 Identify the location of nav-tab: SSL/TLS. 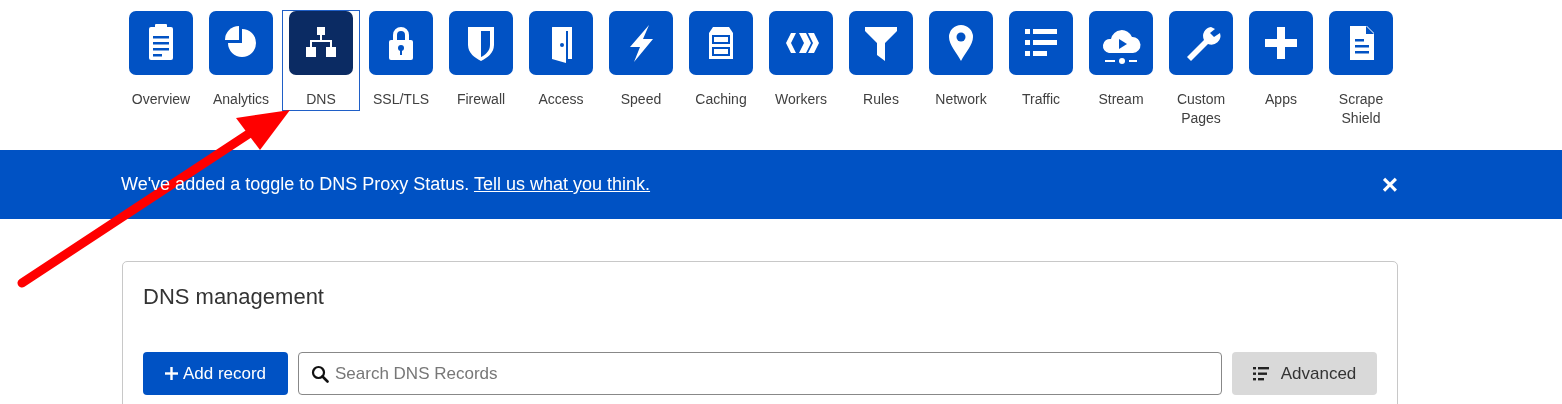
(401, 60).